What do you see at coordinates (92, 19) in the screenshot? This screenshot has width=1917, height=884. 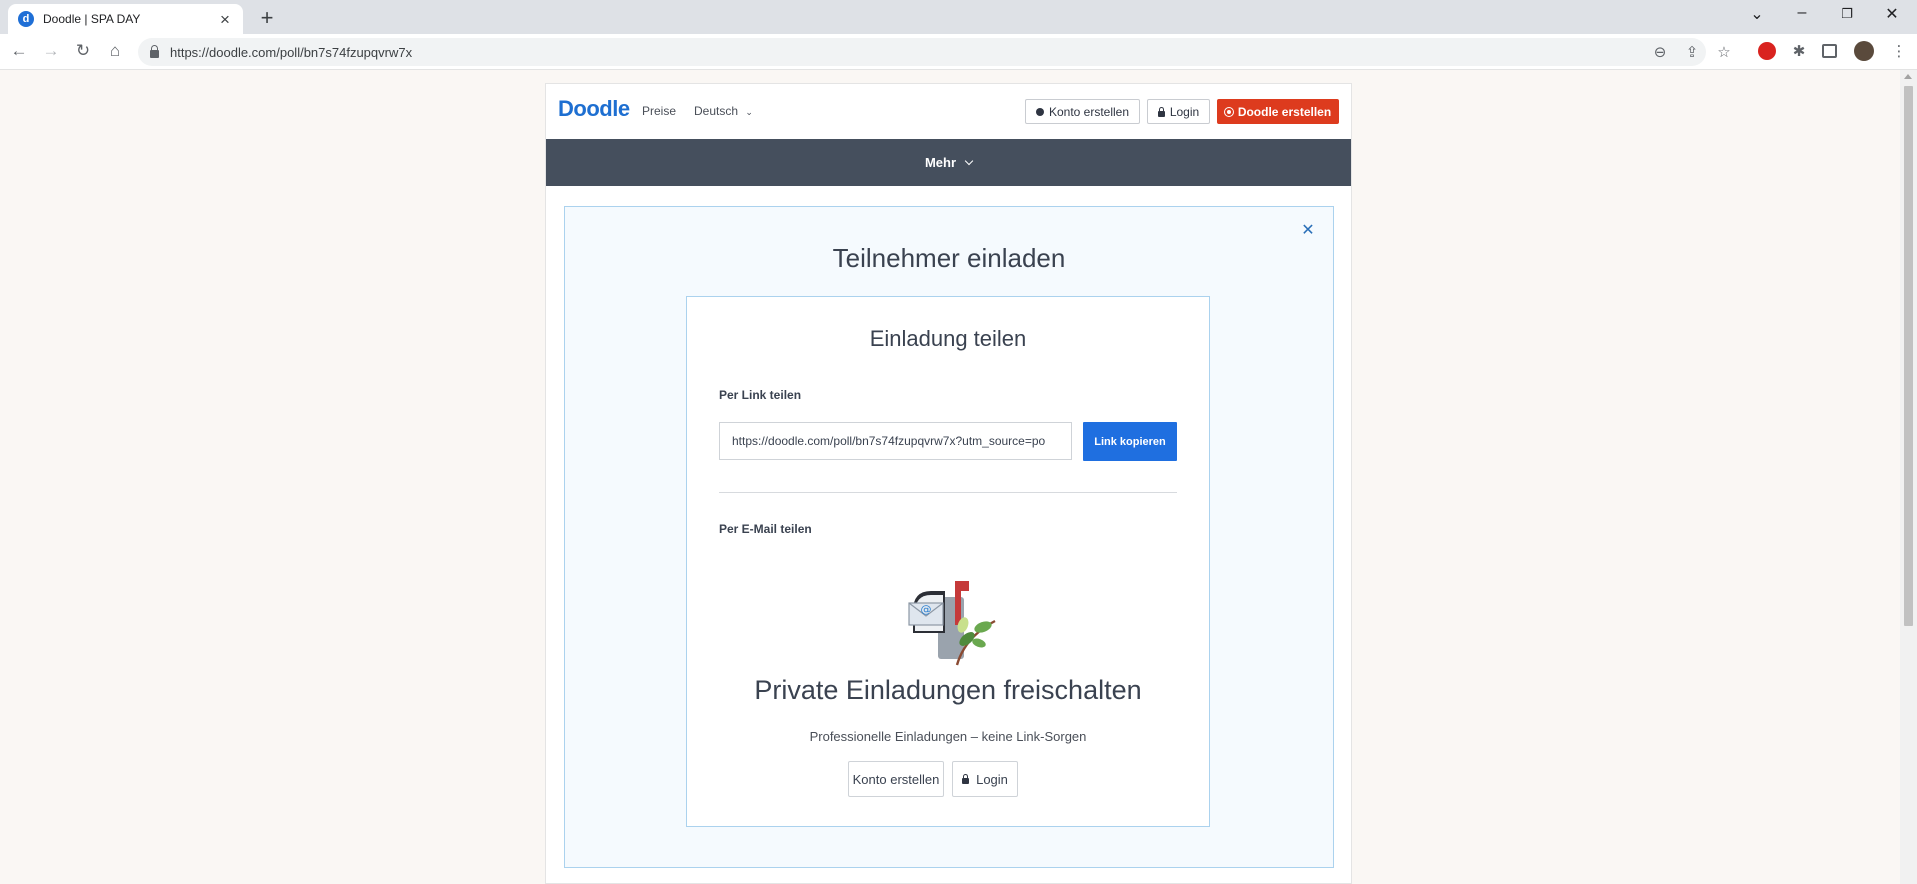 I see `tab-title: Doodle | SPA DAY` at bounding box center [92, 19].